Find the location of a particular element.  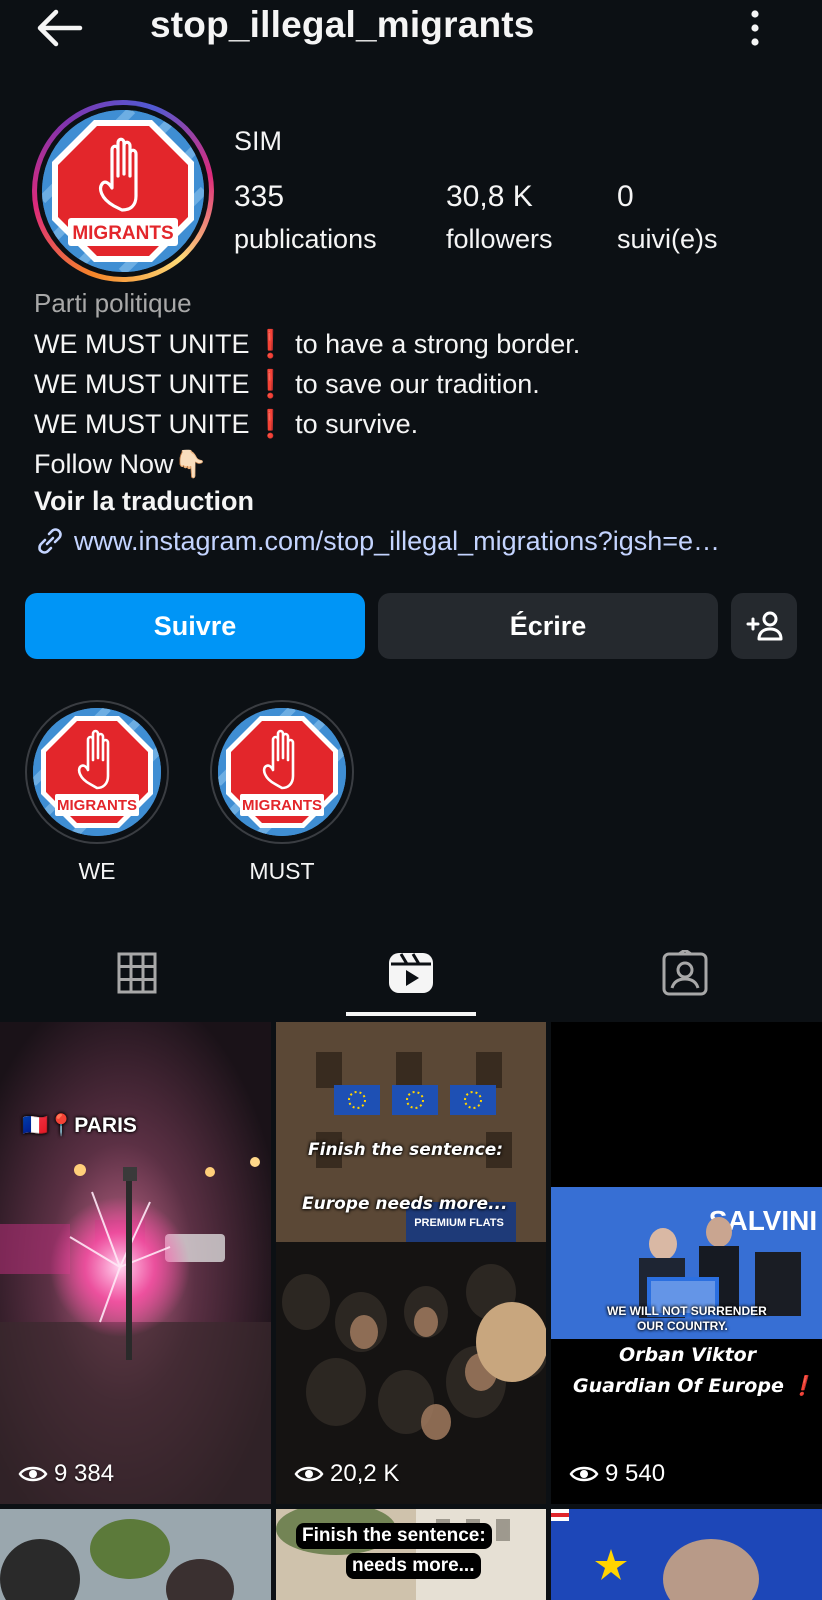

add-person-icon is located at coordinates (764, 626).